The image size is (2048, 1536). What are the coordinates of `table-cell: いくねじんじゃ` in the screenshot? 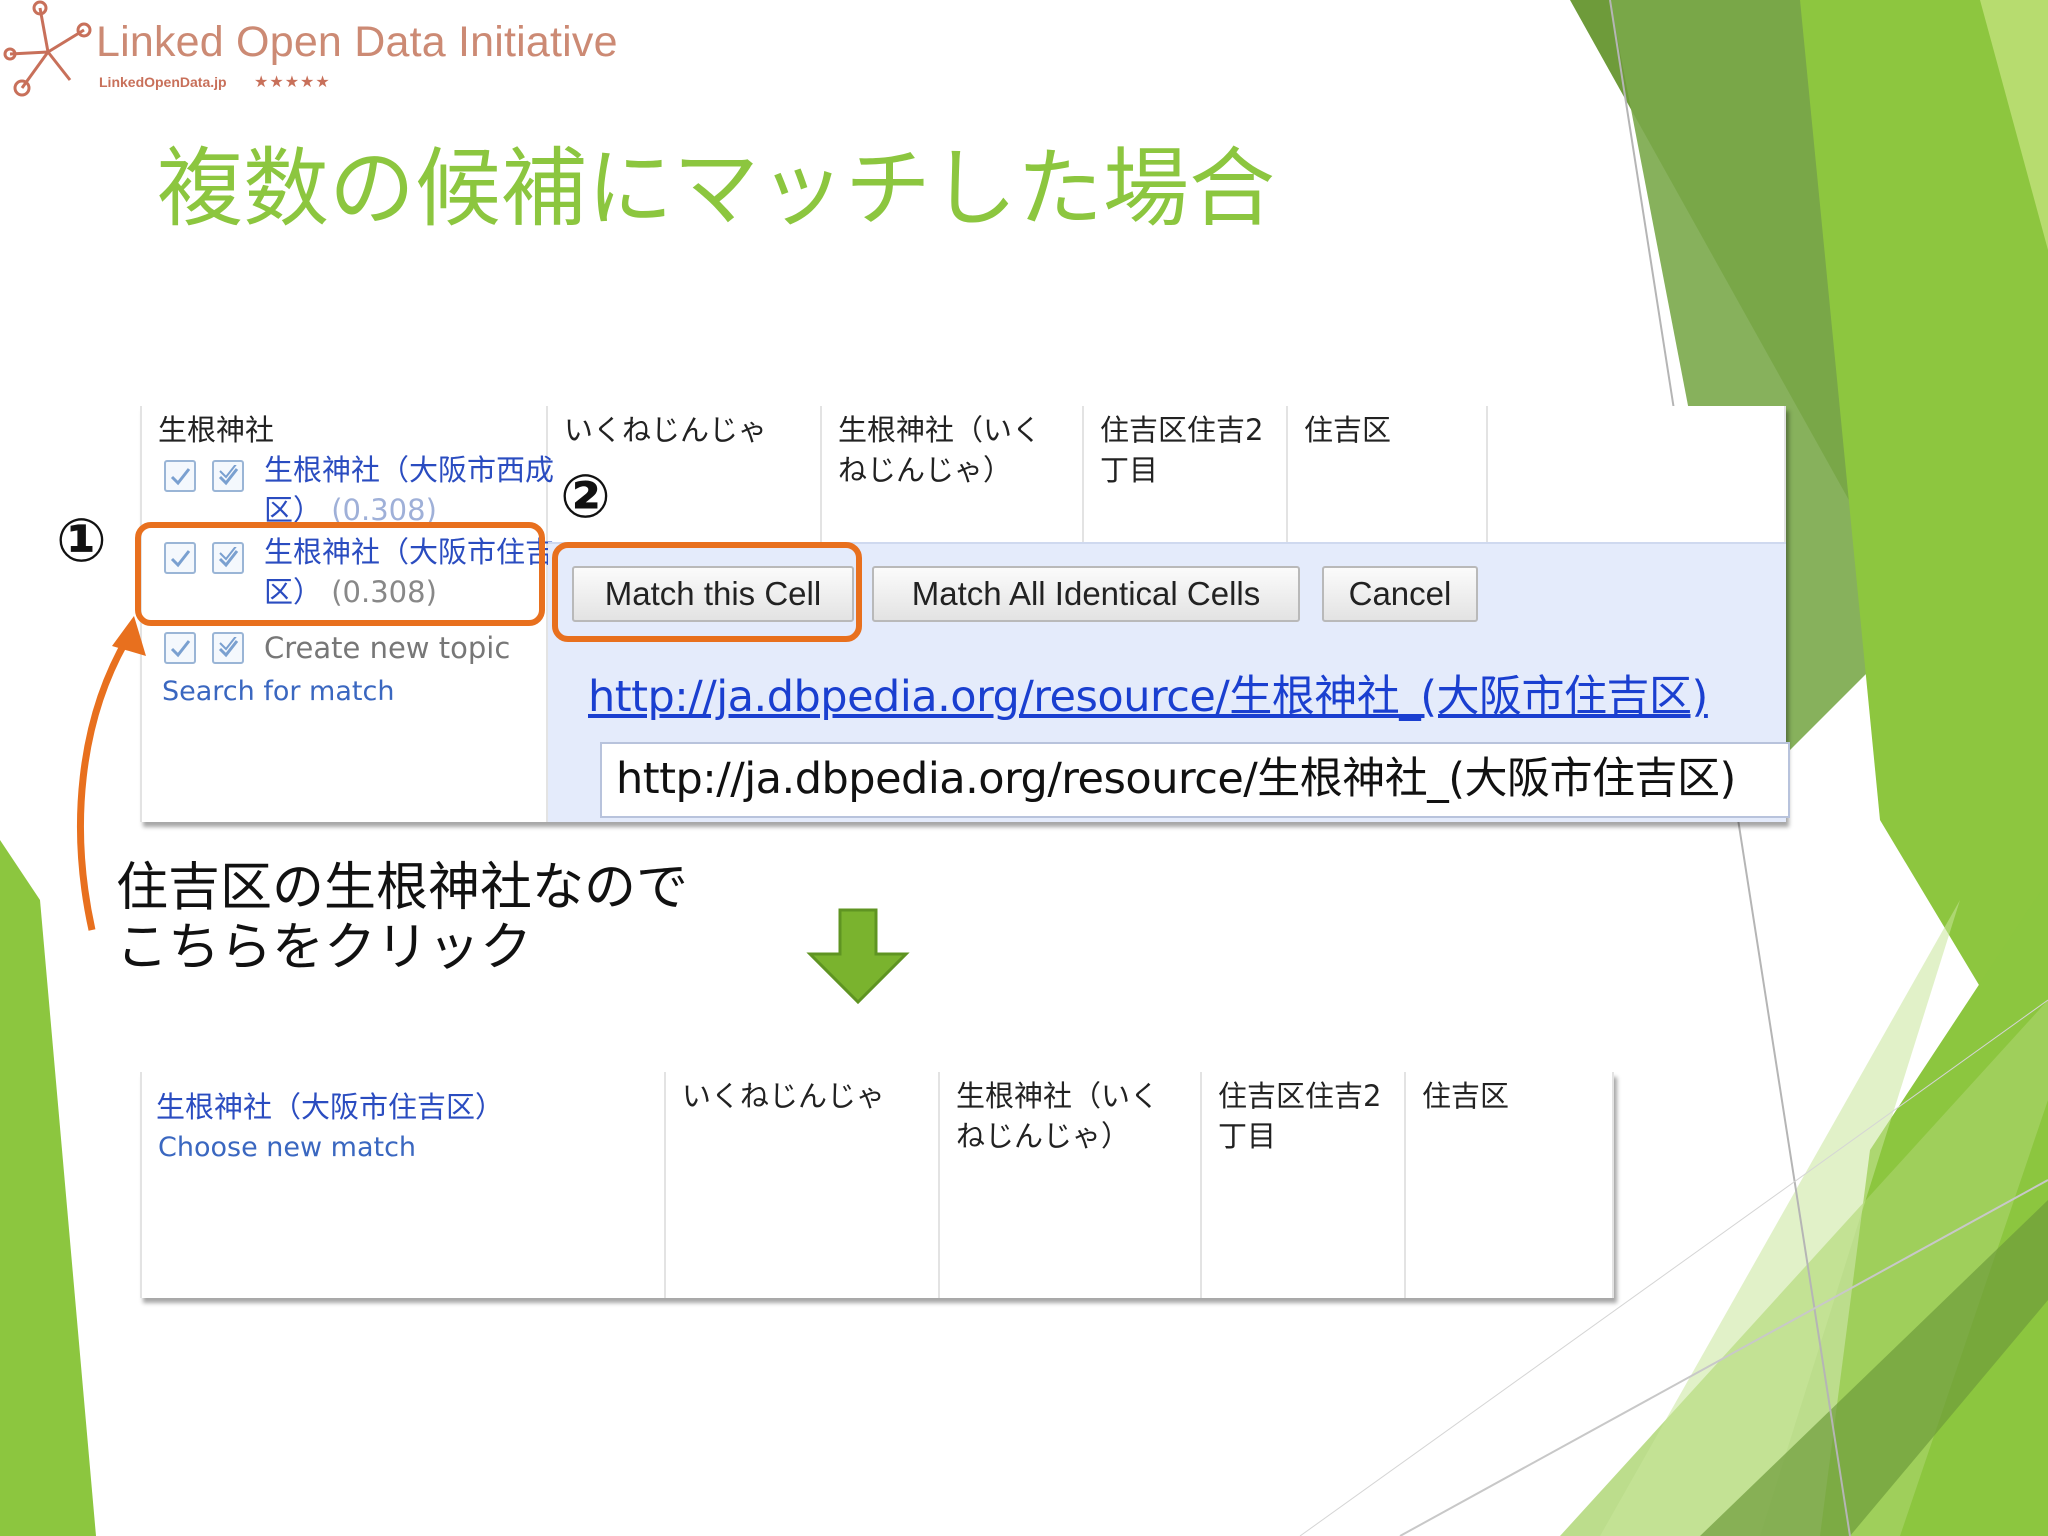 It's located at (803, 1185).